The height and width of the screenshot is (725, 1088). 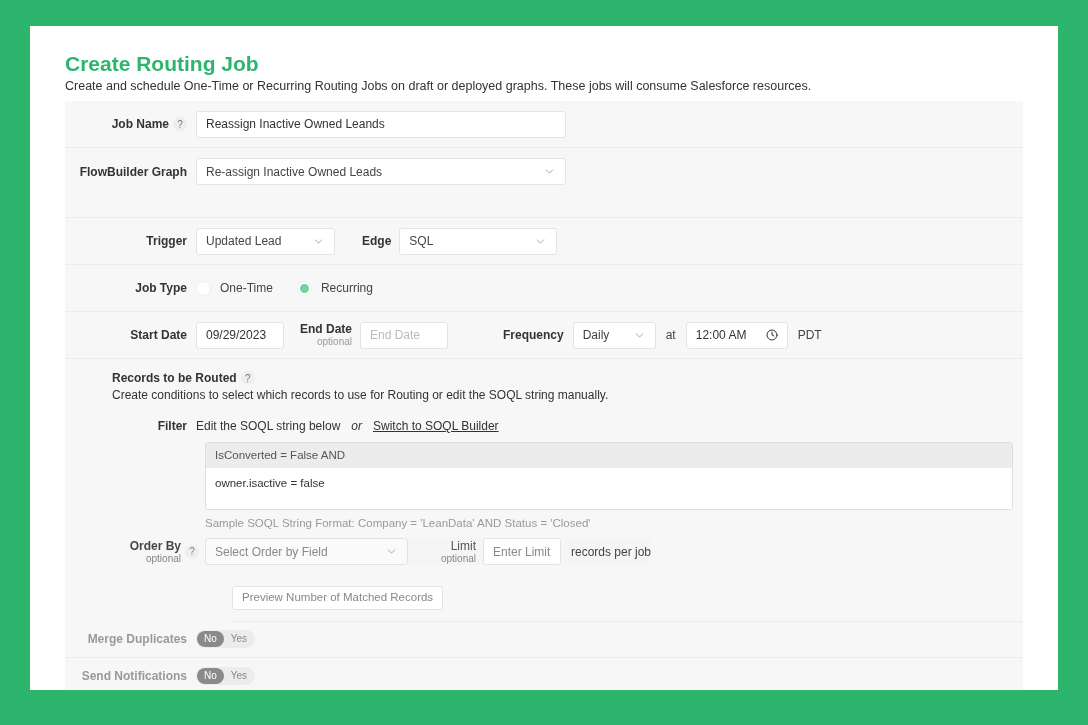 What do you see at coordinates (614, 335) in the screenshot?
I see `dropdown: Daily` at bounding box center [614, 335].